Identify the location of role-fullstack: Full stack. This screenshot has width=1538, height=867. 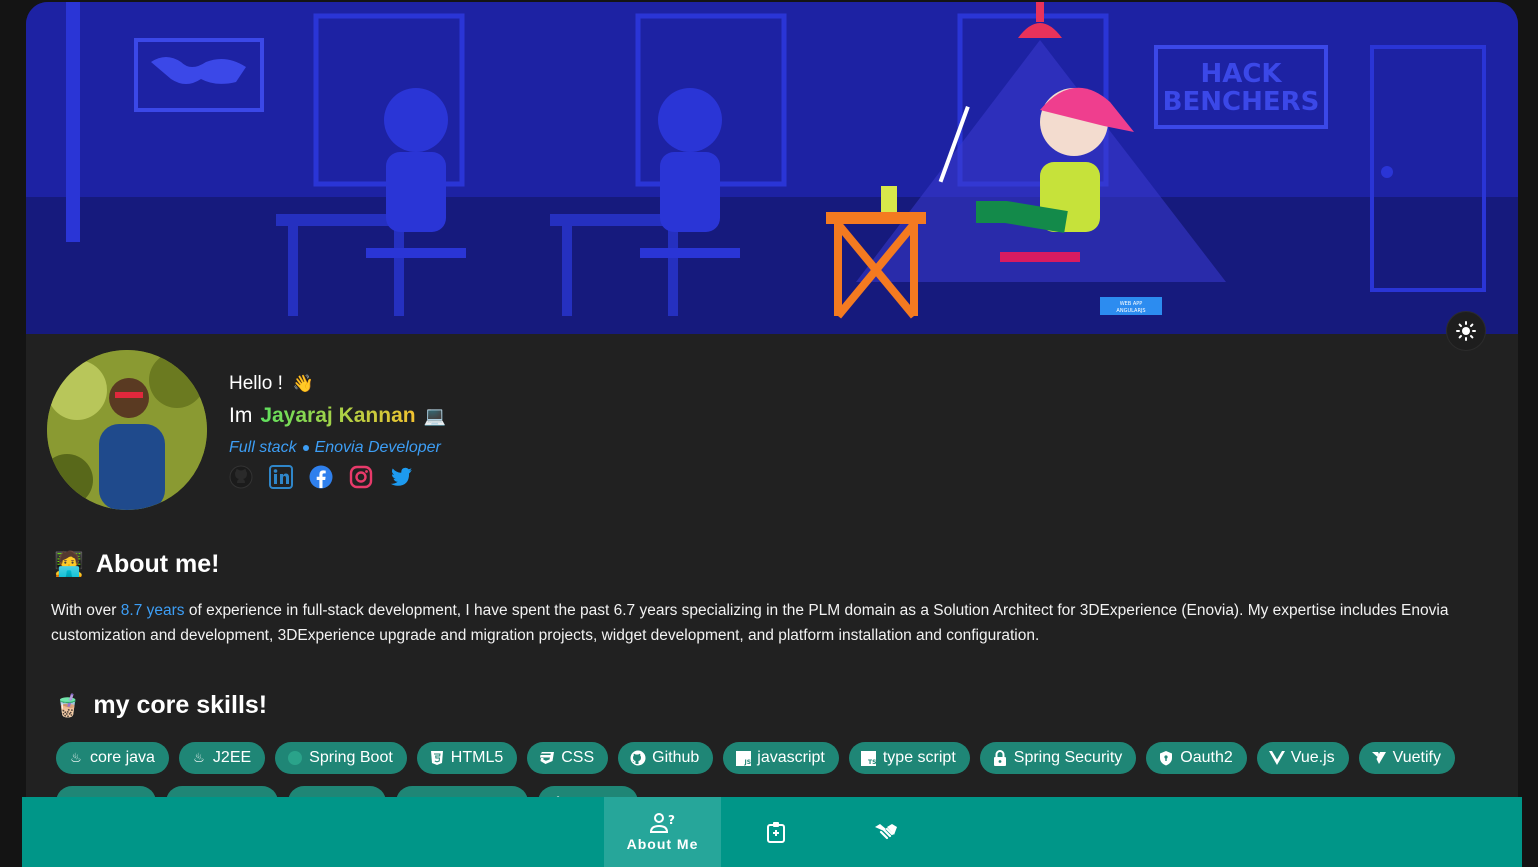
(263, 447).